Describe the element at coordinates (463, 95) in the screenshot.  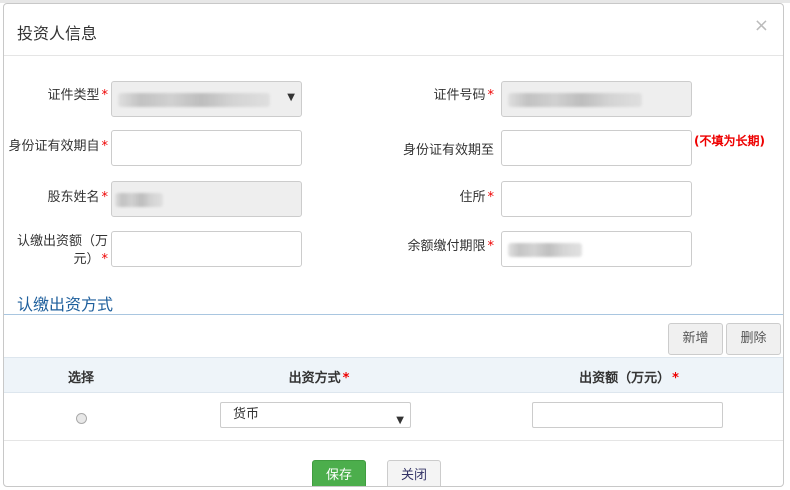
I see `cert-number-label: 证件号码 *` at that location.